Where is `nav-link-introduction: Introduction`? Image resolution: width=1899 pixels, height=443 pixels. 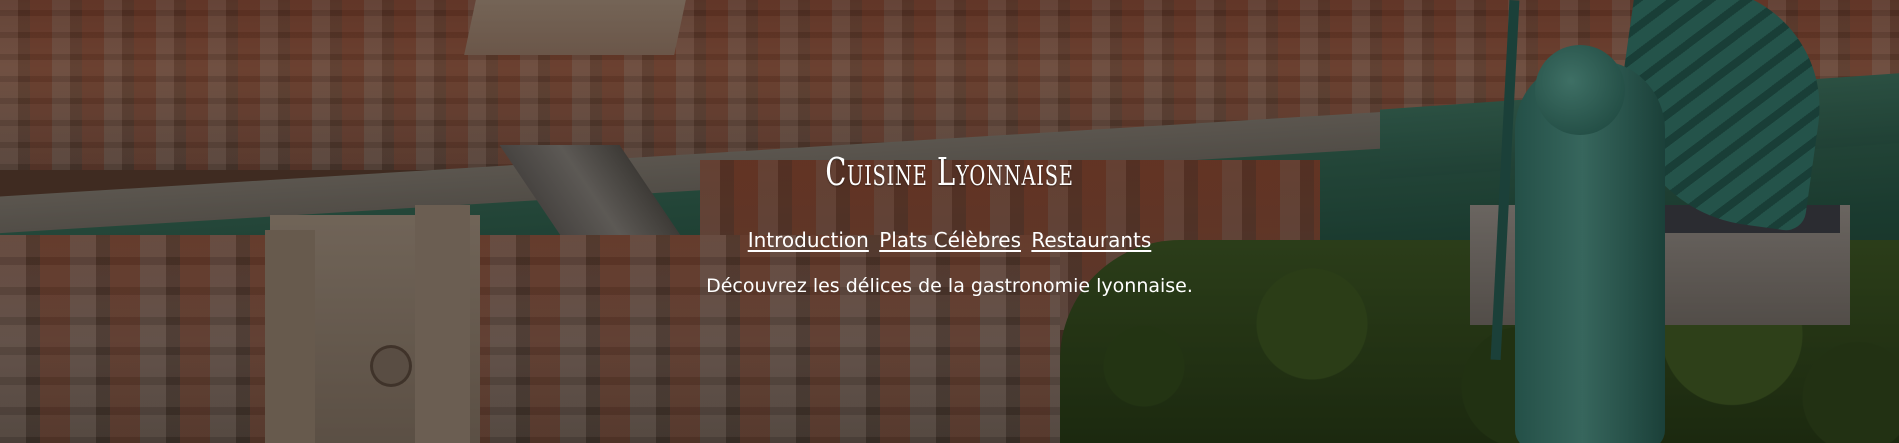
nav-link-introduction: Introduction is located at coordinates (808, 240).